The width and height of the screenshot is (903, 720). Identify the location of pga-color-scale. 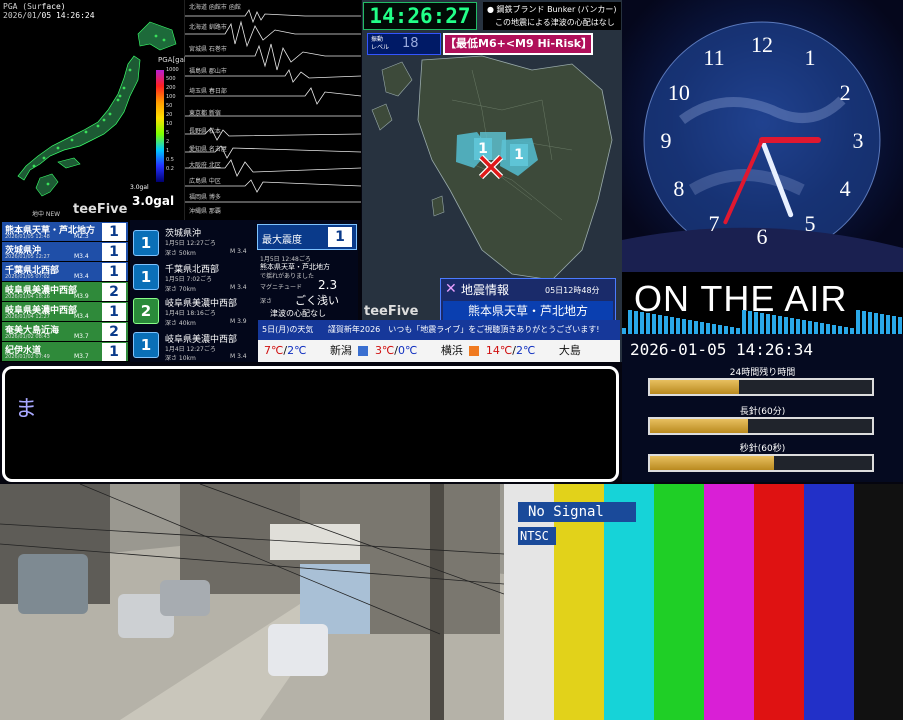
(160, 126).